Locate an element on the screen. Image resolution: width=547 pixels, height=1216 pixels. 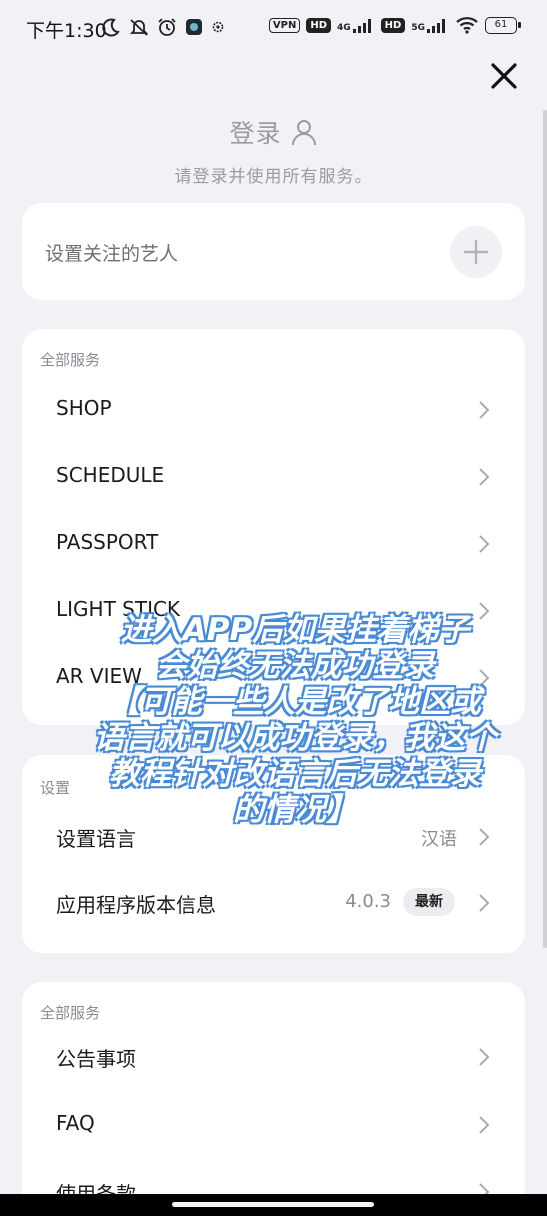
scrollbar is located at coordinates (545, 529).